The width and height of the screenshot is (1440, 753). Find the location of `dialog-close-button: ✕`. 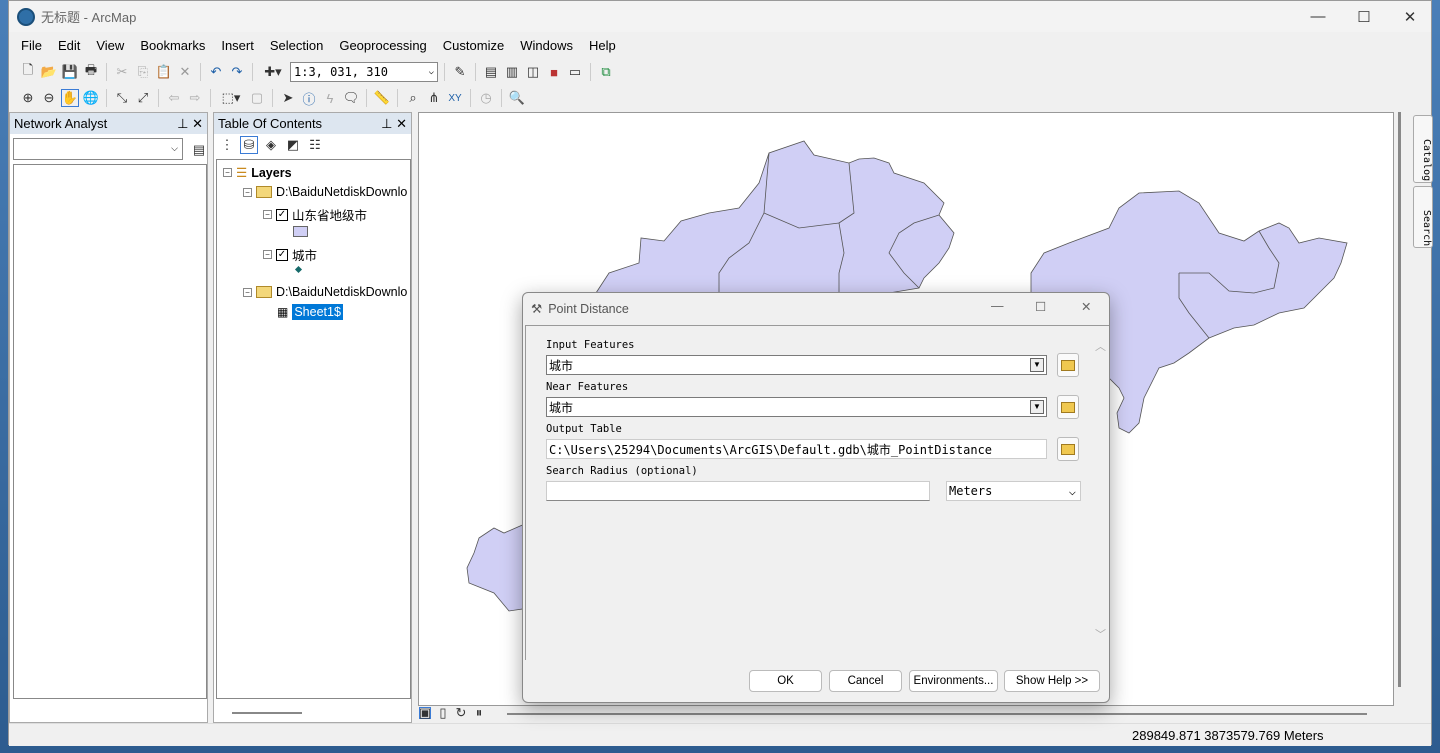

dialog-close-button: ✕ is located at coordinates (1086, 306).